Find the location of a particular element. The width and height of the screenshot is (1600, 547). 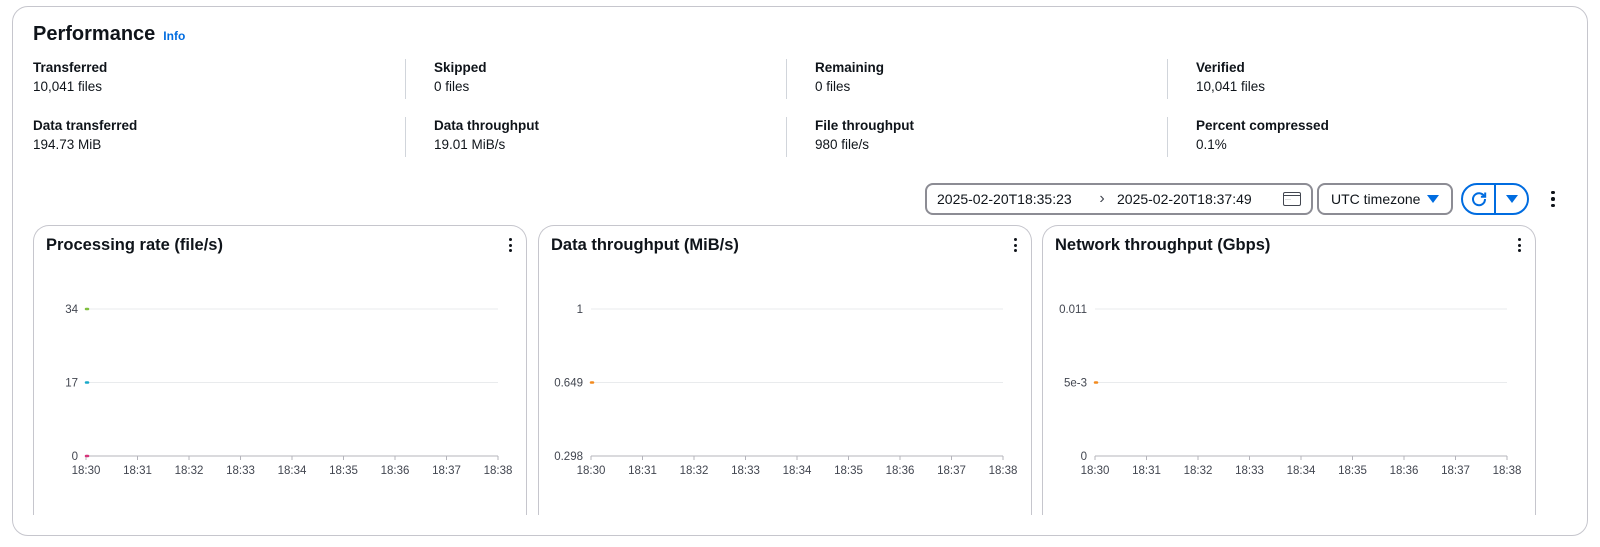

y-tick-label: 5e-3 is located at coordinates (1075, 384).